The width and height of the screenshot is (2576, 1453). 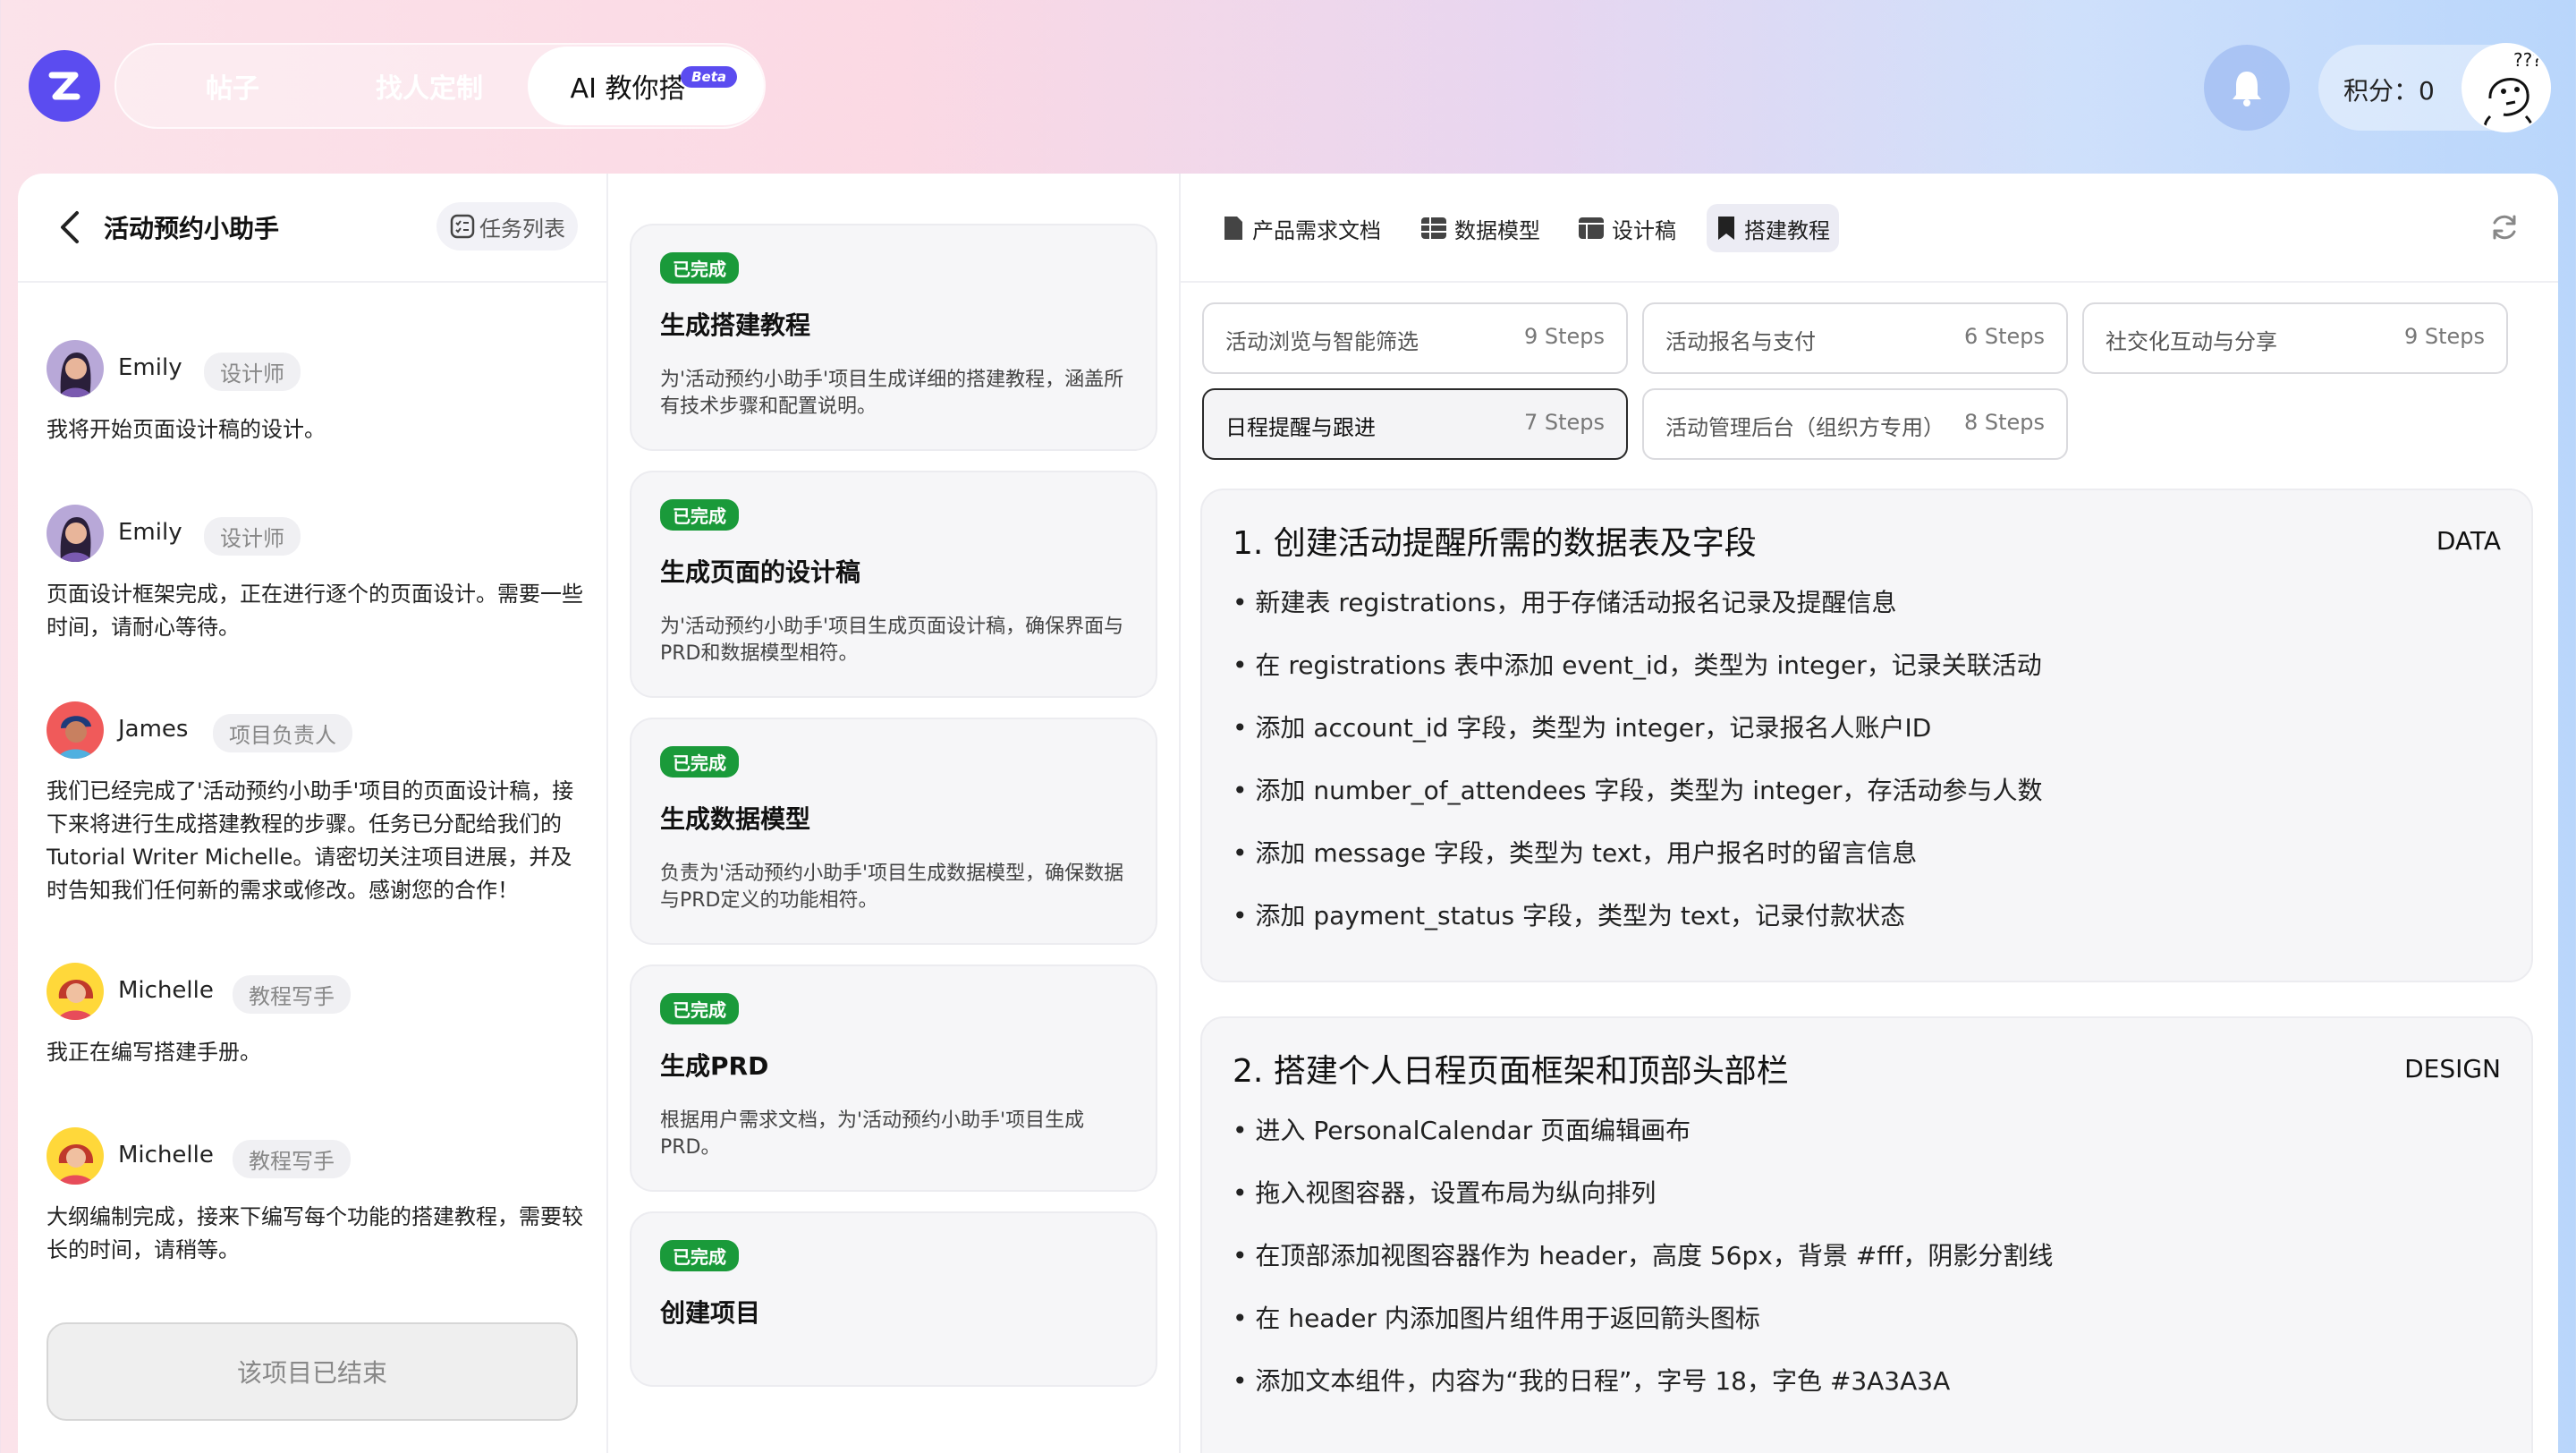 I want to click on step-item: 添加 payment_status 字段，类型为 text，记录付款状态, so click(x=1638, y=931).